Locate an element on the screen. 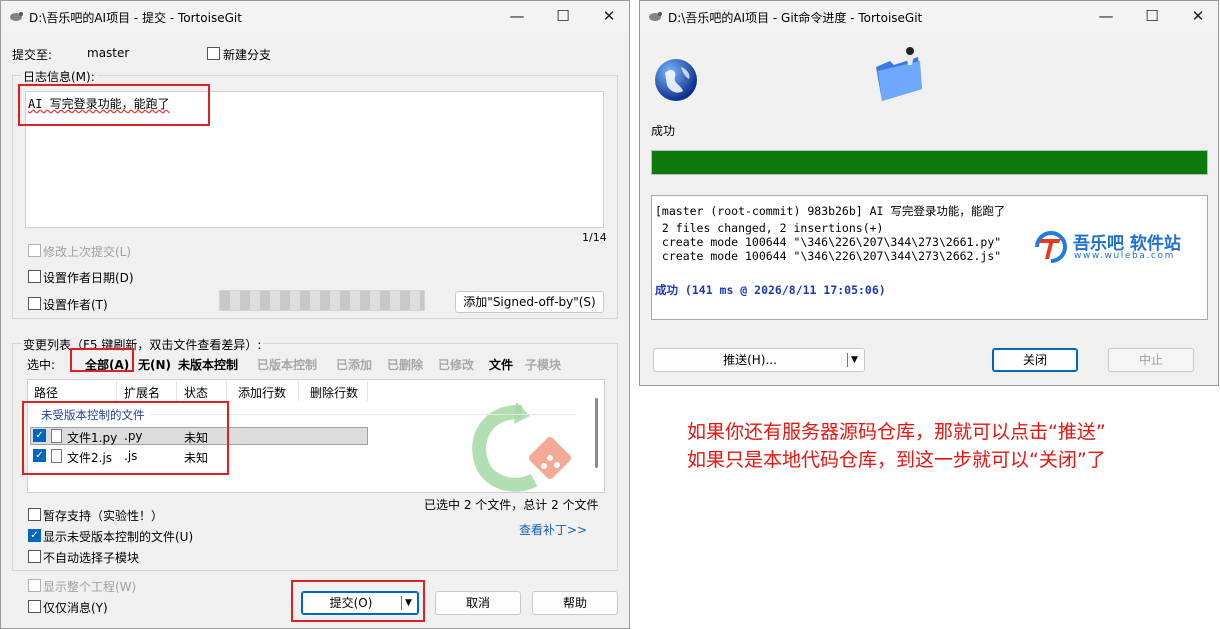  filter-submodules: 子模块 is located at coordinates (543, 364).